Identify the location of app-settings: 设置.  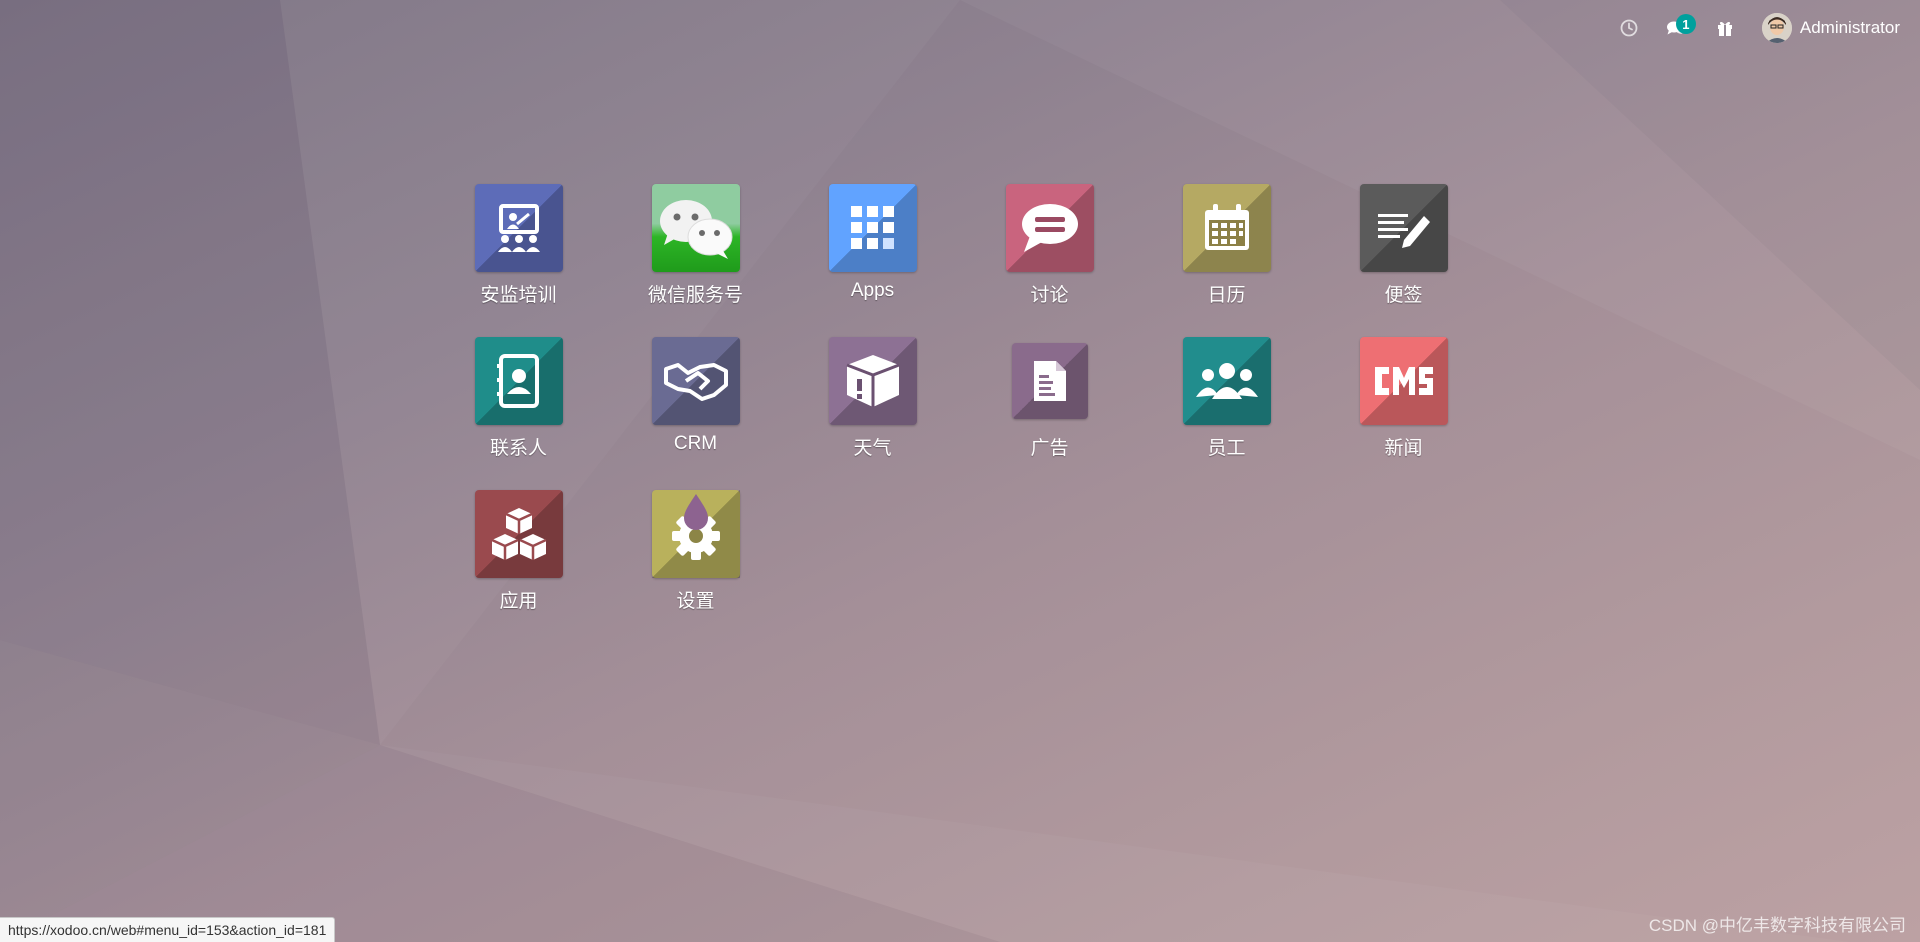
(695, 562).